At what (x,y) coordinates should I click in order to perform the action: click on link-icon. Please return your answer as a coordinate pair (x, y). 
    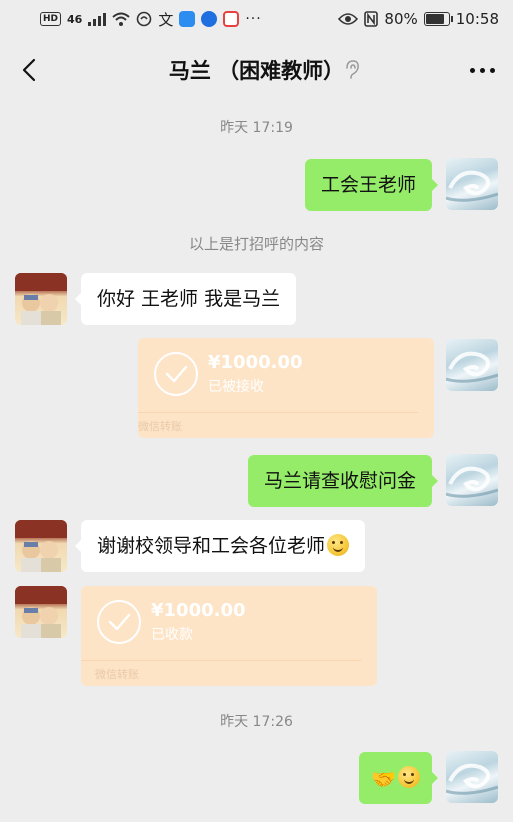
    Looking at the image, I should click on (144, 19).